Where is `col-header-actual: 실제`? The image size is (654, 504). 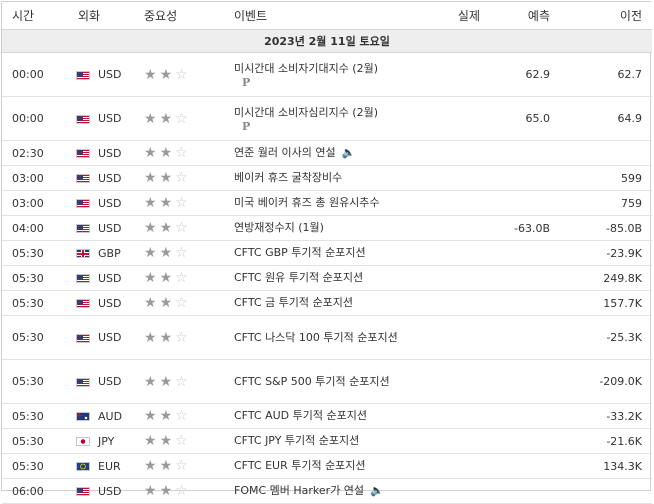 col-header-actual: 실제 is located at coordinates (462, 16).